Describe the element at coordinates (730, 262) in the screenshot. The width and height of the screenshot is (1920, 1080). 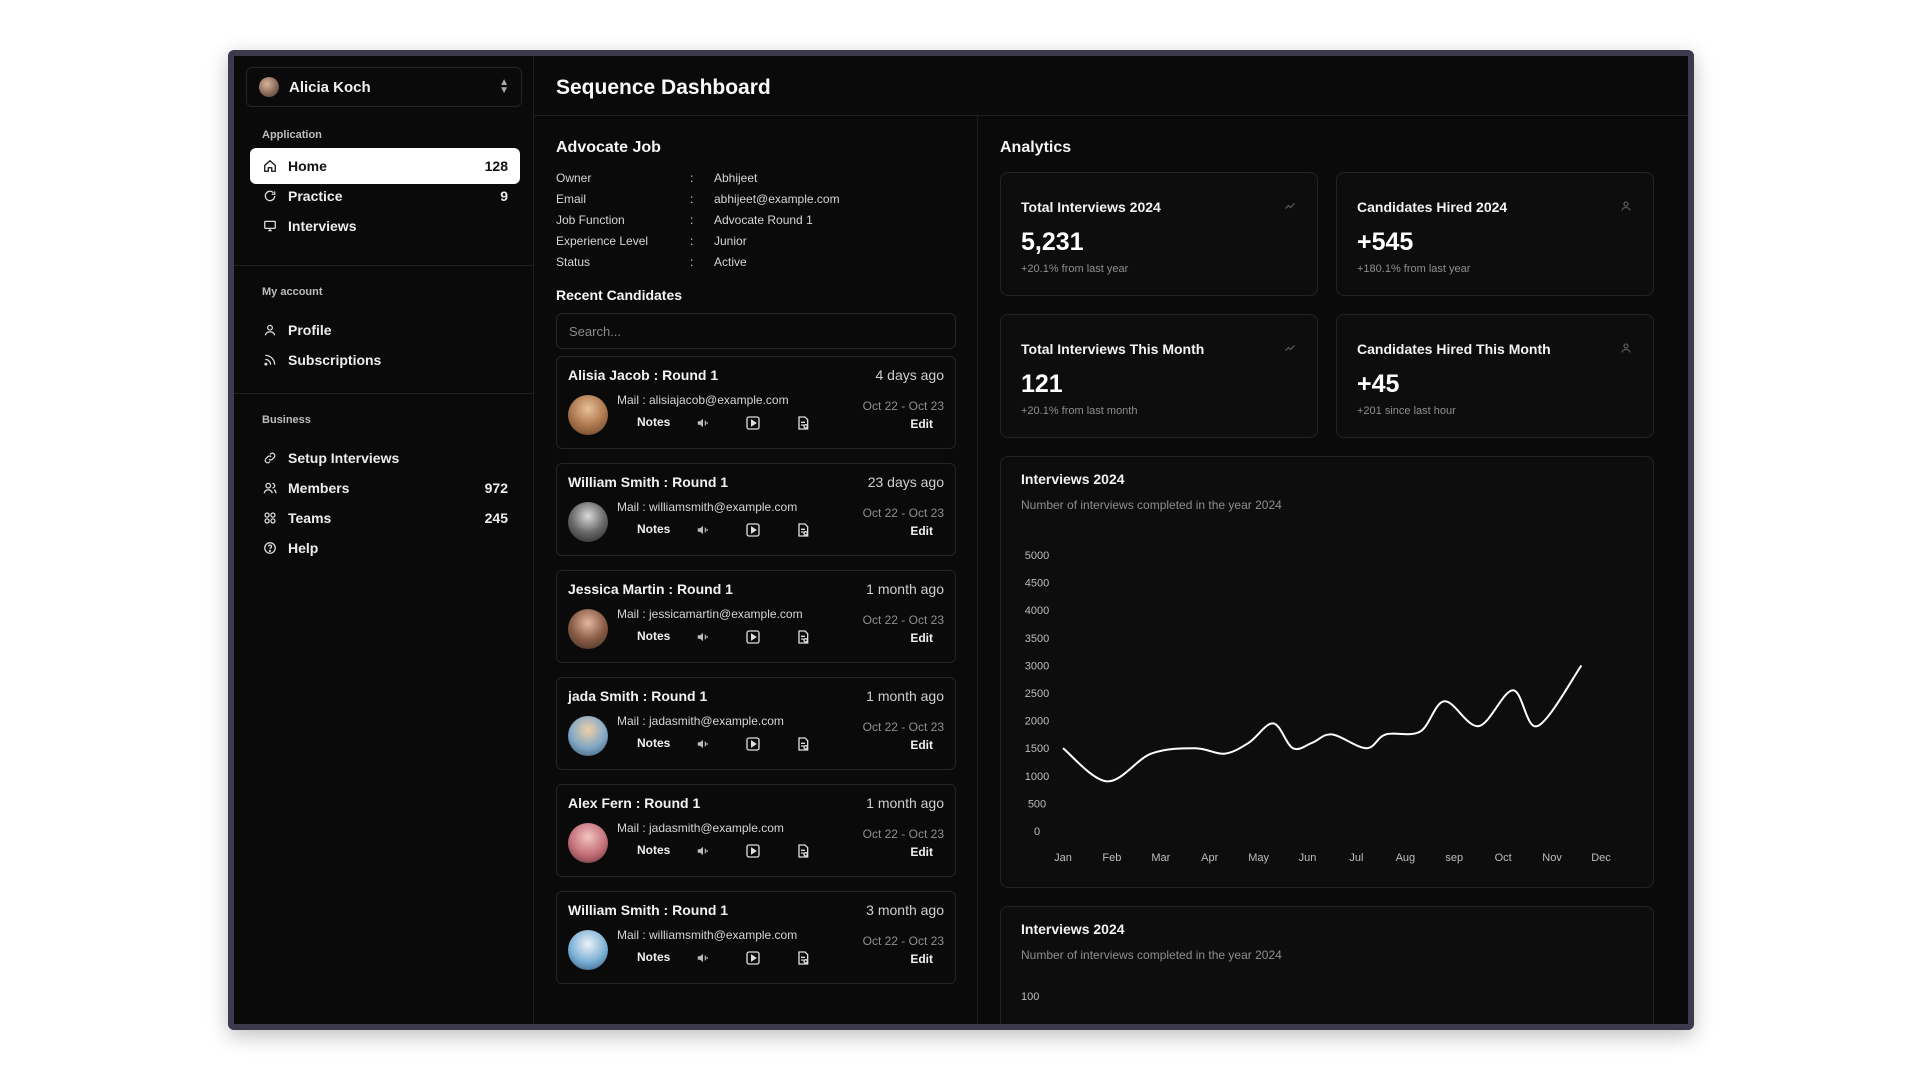
I see `field-value: Active` at that location.